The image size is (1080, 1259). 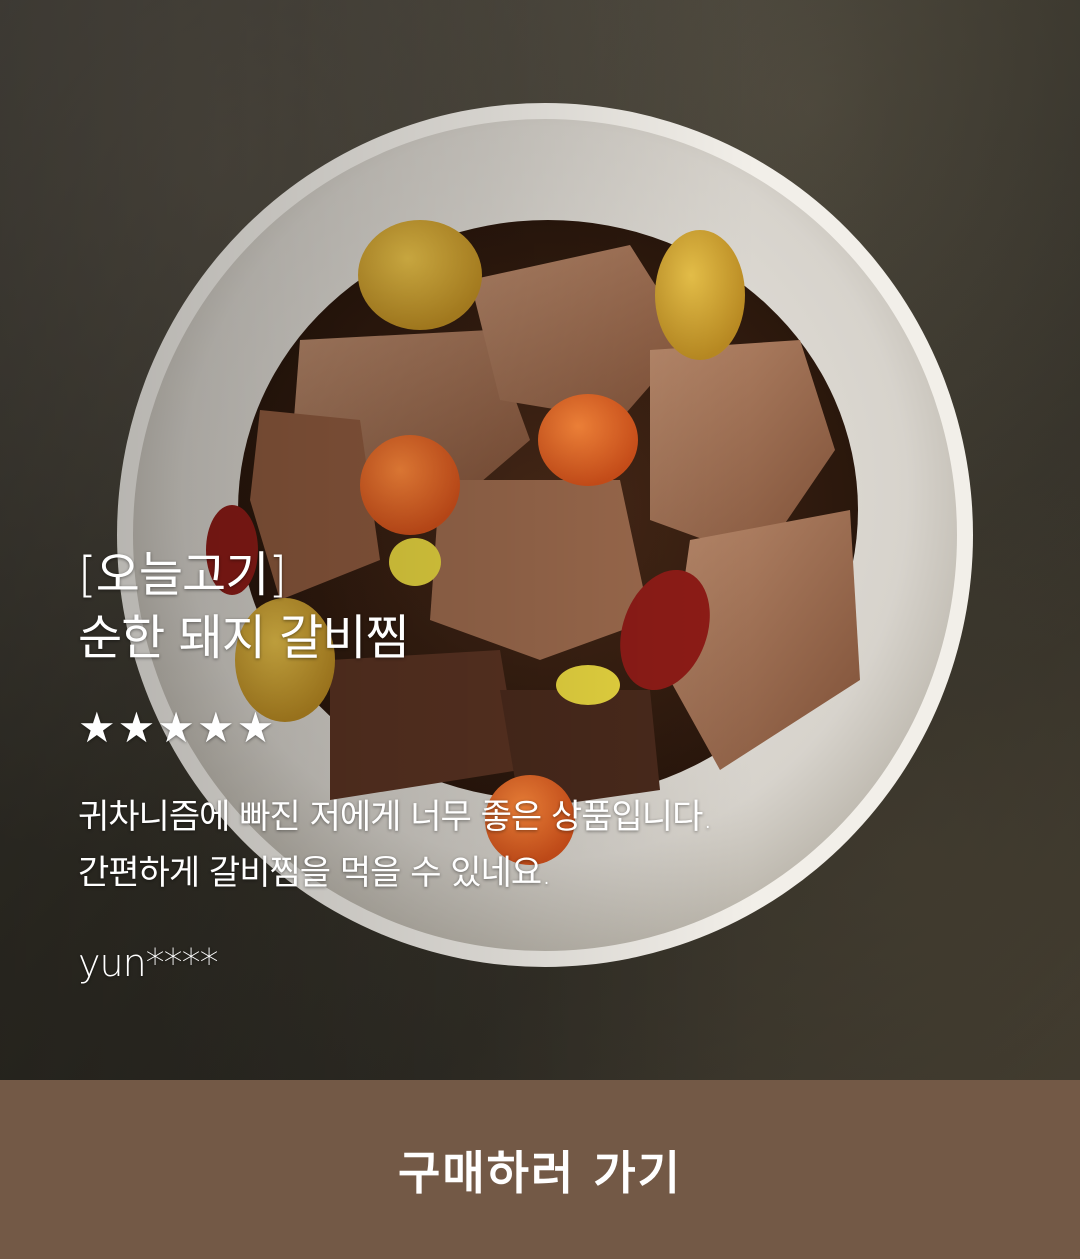 I want to click on product-name: 순한 돼지 갈비찜, so click(x=244, y=638).